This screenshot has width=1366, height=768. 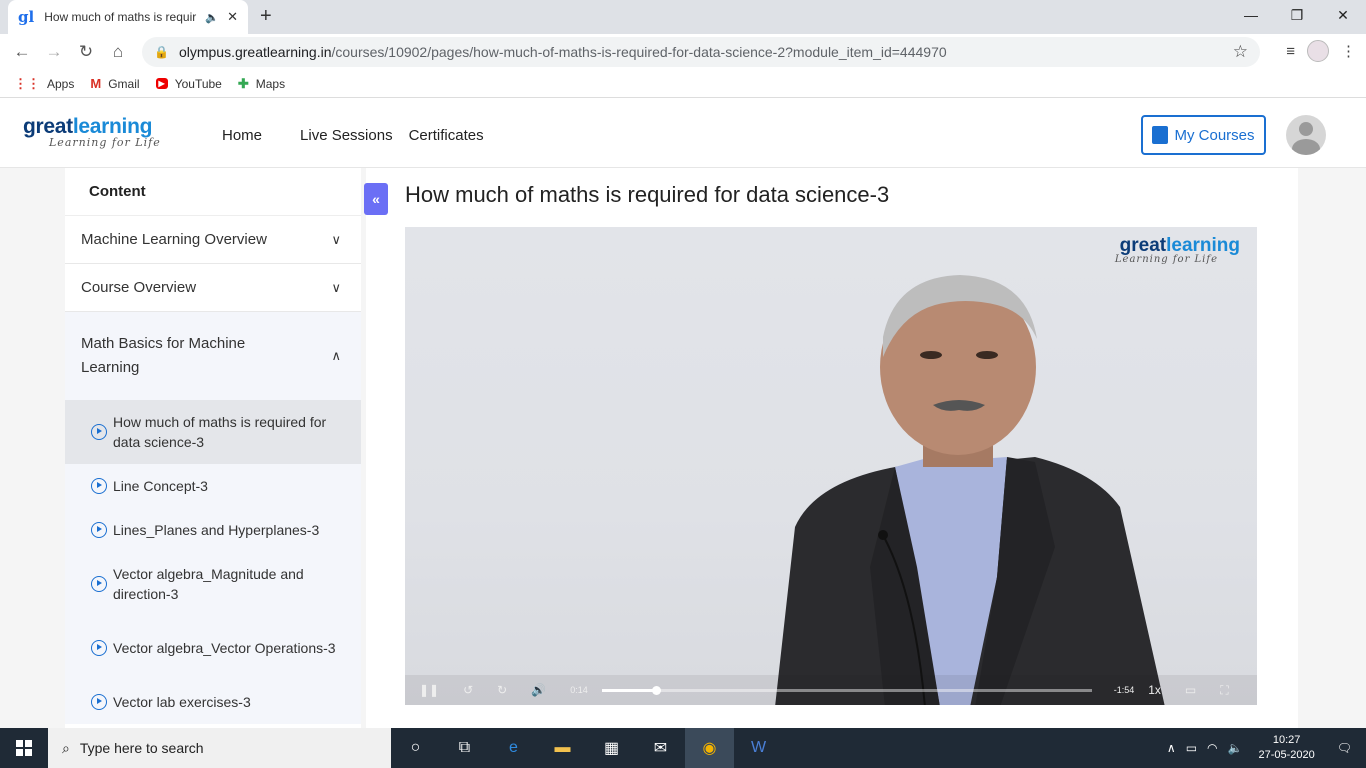 I want to click on greatlearning-logo: greatlearning Learning for Life, so click(x=92, y=132).